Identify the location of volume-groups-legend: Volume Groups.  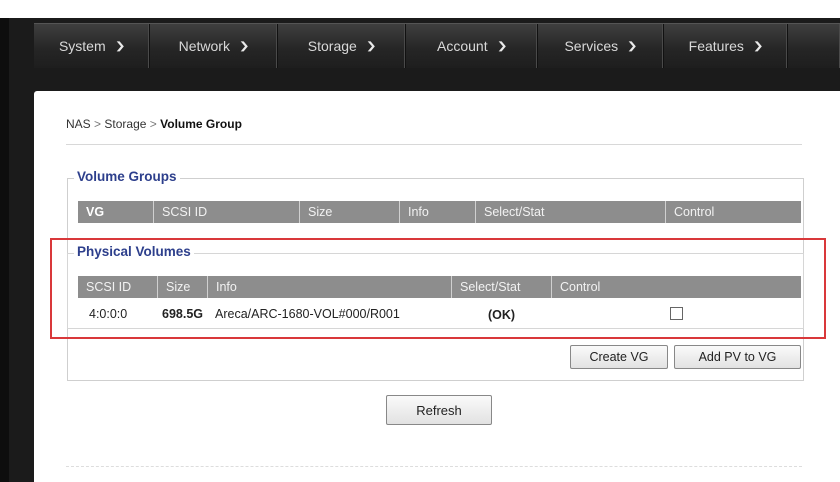
(127, 176).